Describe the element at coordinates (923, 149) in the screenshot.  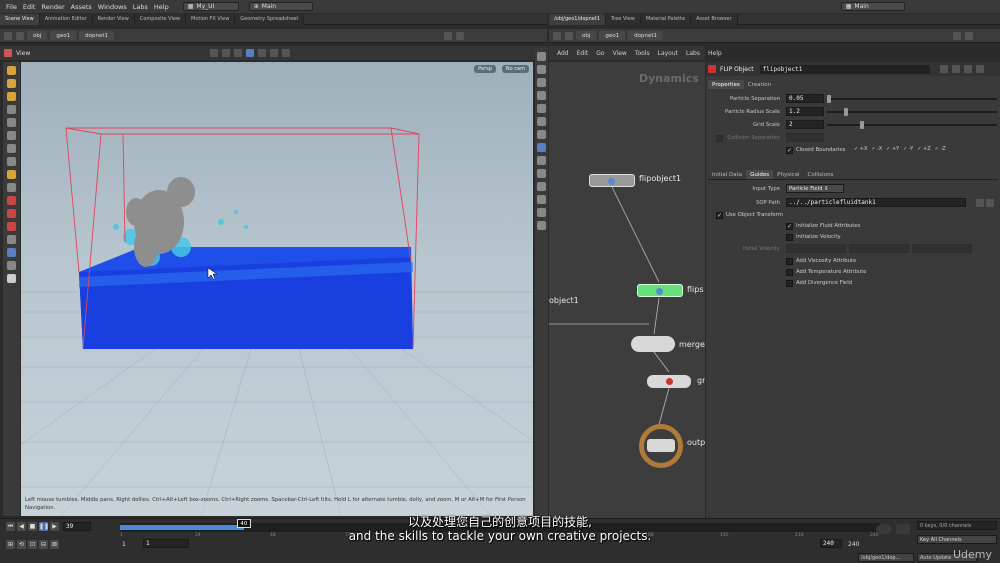
I see `boundary-pz: ✓ +Z` at that location.